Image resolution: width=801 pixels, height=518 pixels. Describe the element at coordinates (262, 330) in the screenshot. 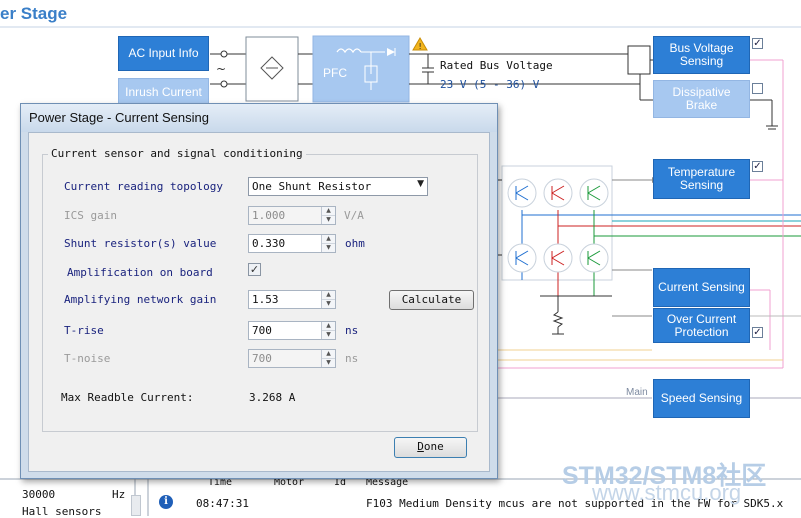

I see `t-rise-value: 700` at that location.